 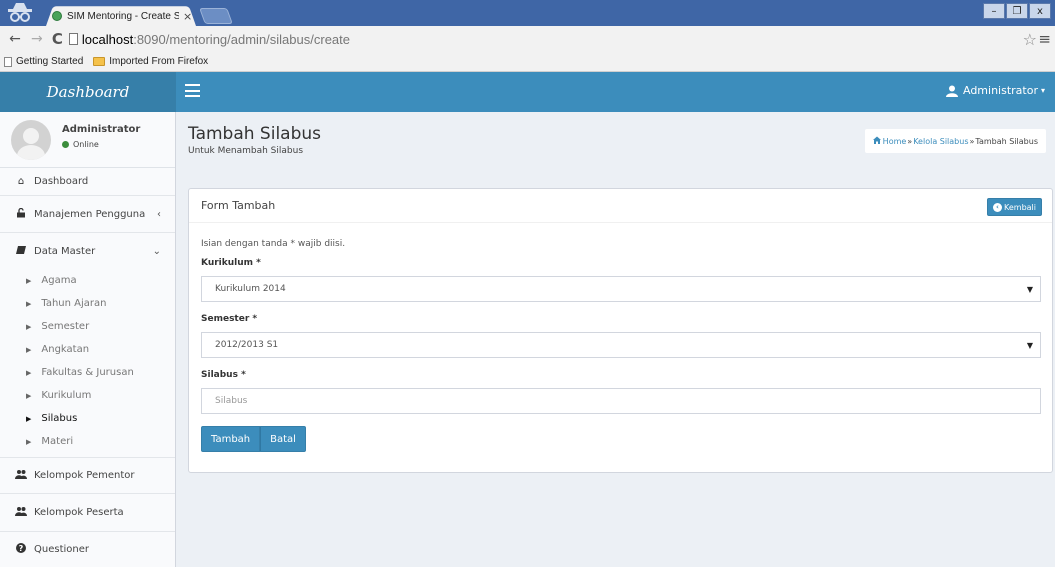 What do you see at coordinates (159, 214) in the screenshot?
I see `chevron-left-icon: ‹` at bounding box center [159, 214].